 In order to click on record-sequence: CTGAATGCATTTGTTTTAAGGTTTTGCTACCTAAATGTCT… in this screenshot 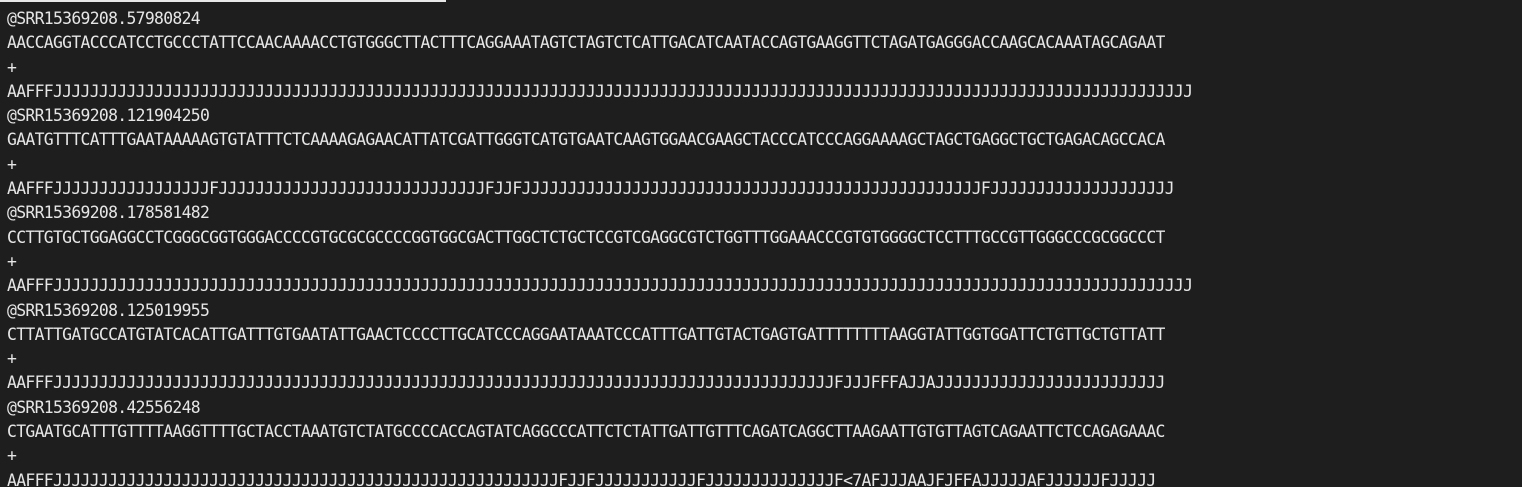, I will do `click(586, 432)`.